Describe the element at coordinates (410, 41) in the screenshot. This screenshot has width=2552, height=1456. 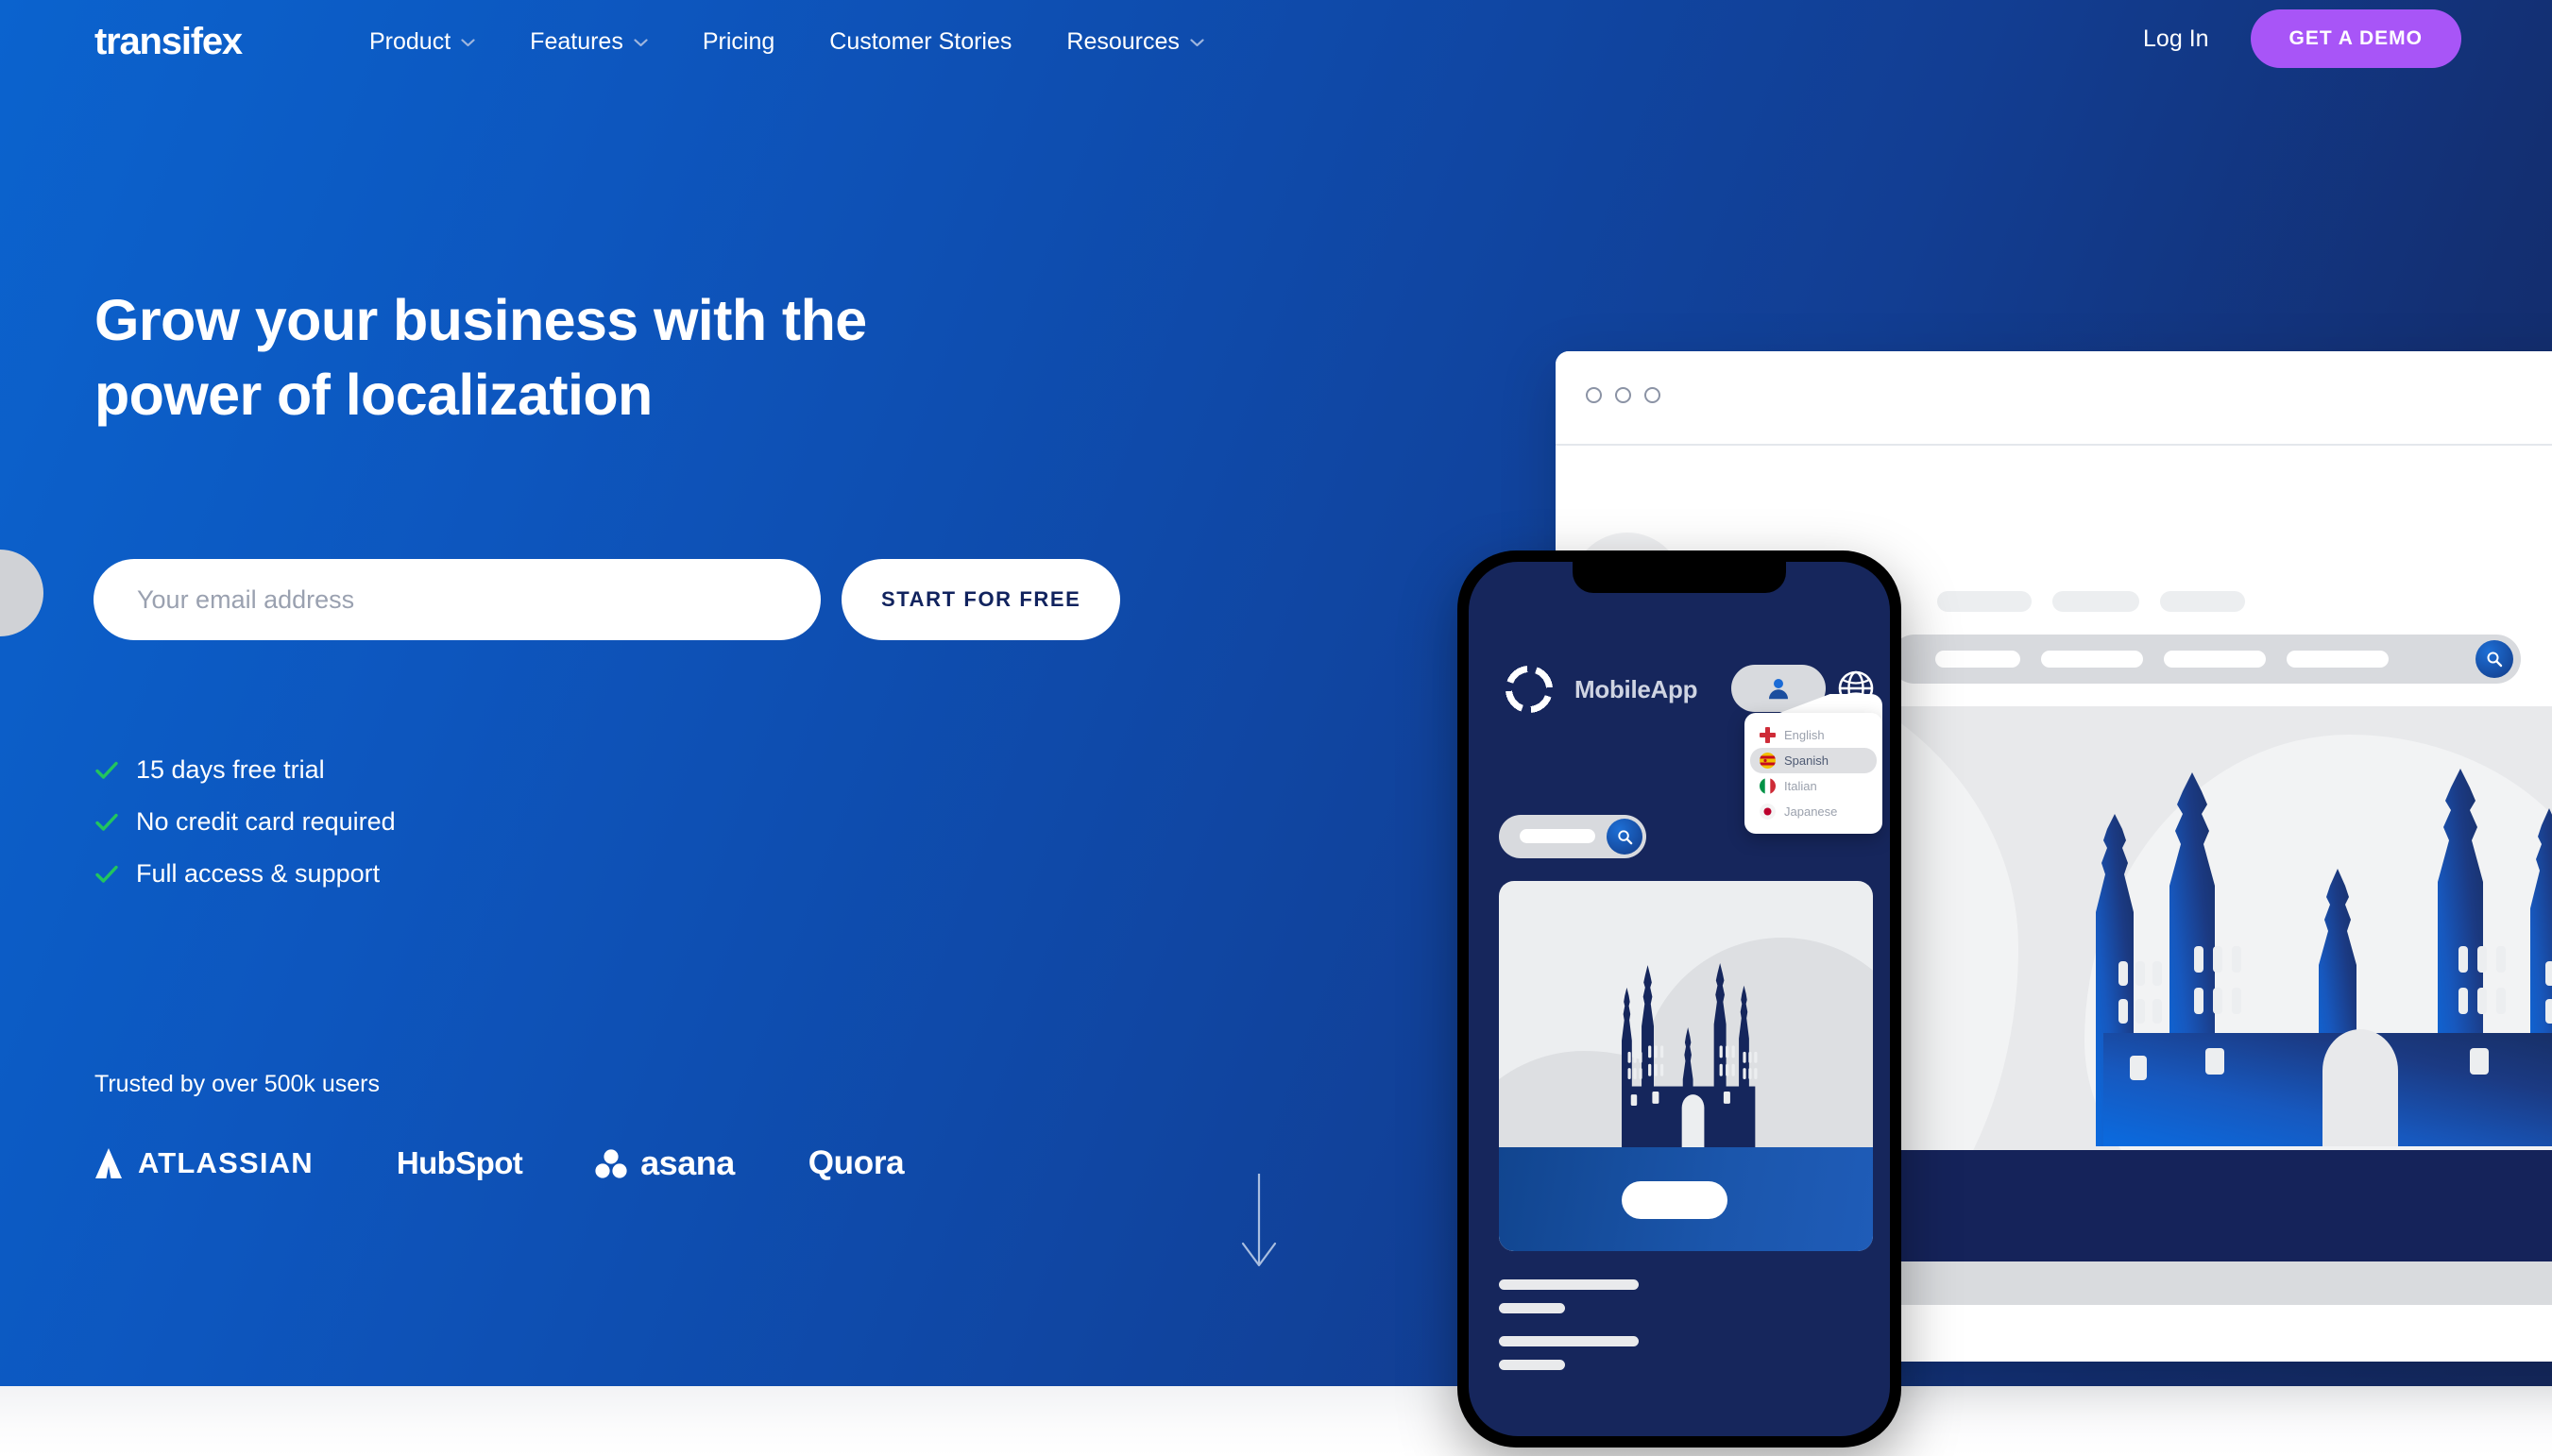
I see `nav-item-label: Product` at that location.